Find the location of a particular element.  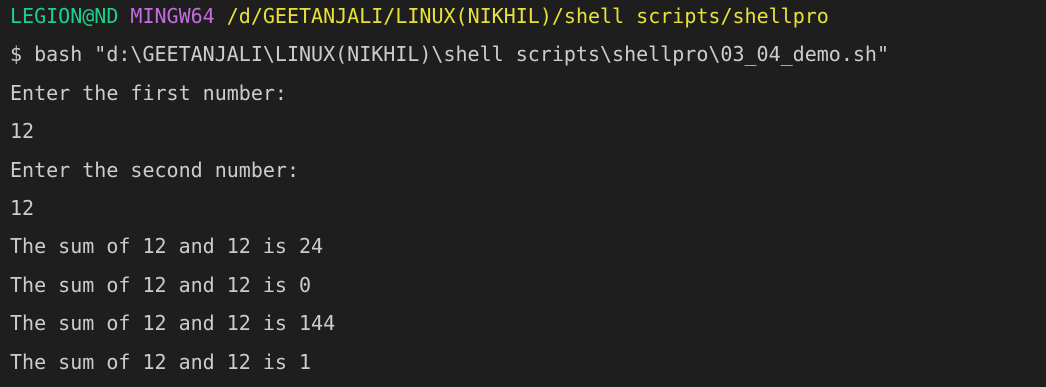

output-line-first-input: 12 is located at coordinates (22, 131).